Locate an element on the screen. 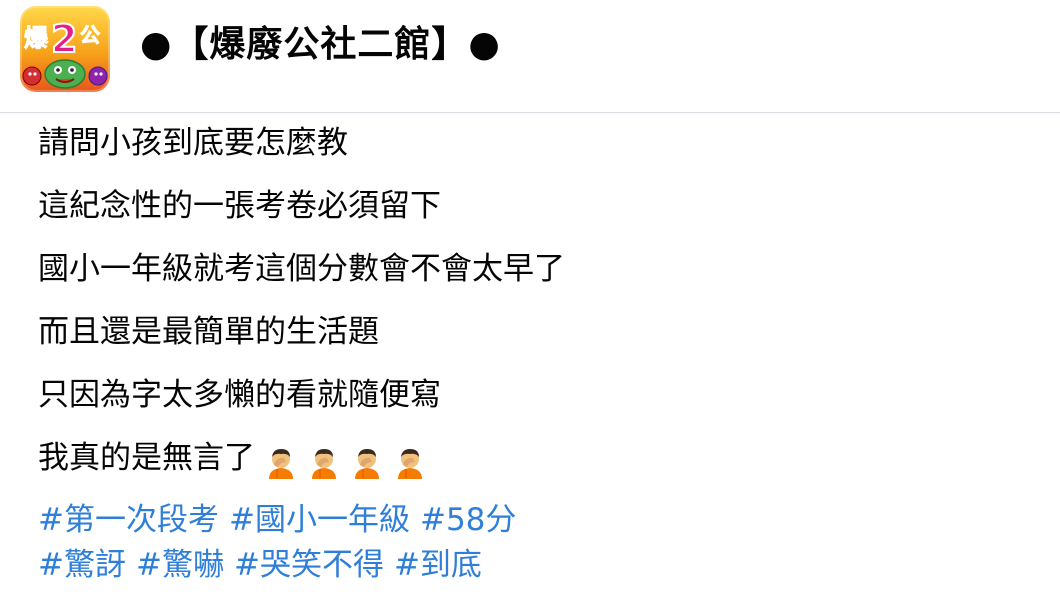 The width and height of the screenshot is (1060, 596). hashtag-link: #58分 is located at coordinates (468, 520).